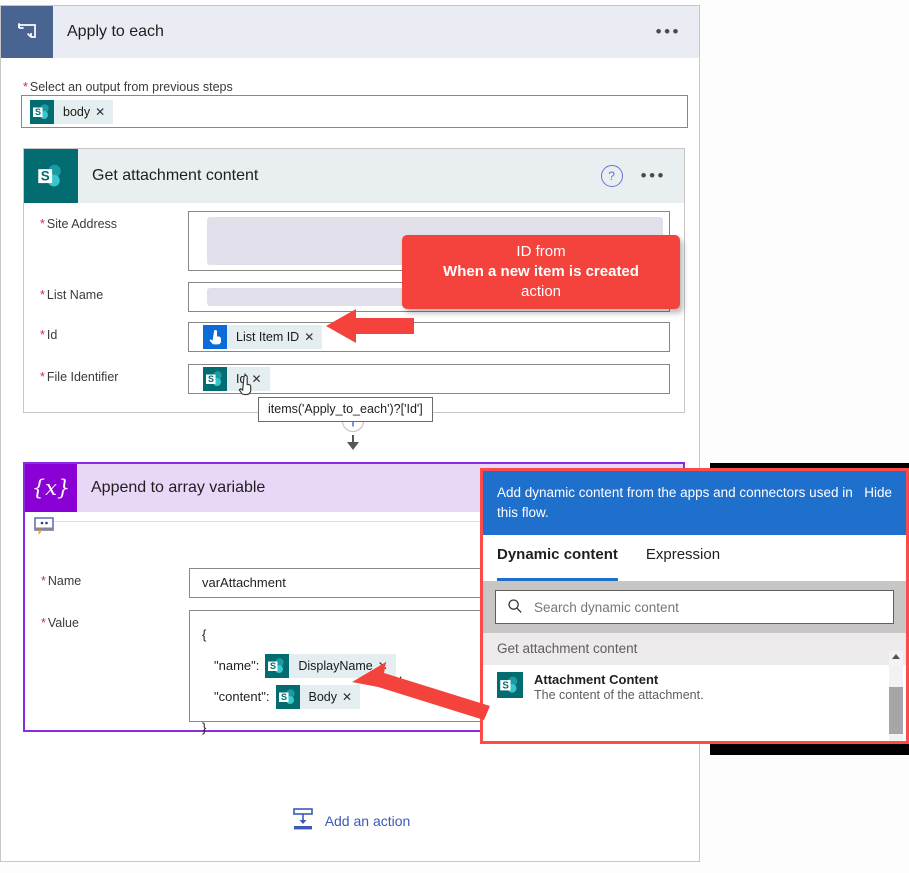  I want to click on token-body-content-label: Body, so click(323, 696).